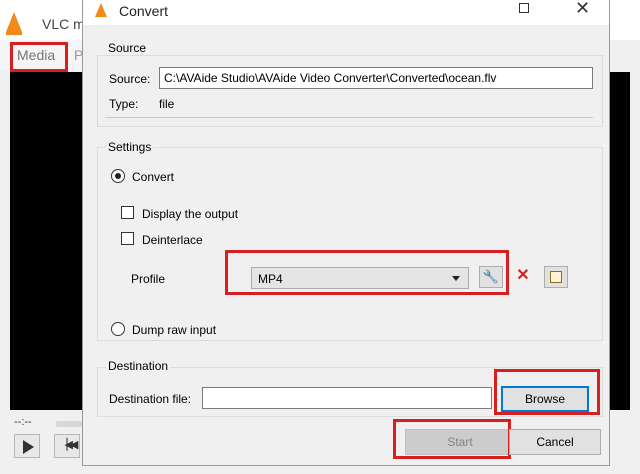  I want to click on vlc-logo-icon, so click(14, 23).